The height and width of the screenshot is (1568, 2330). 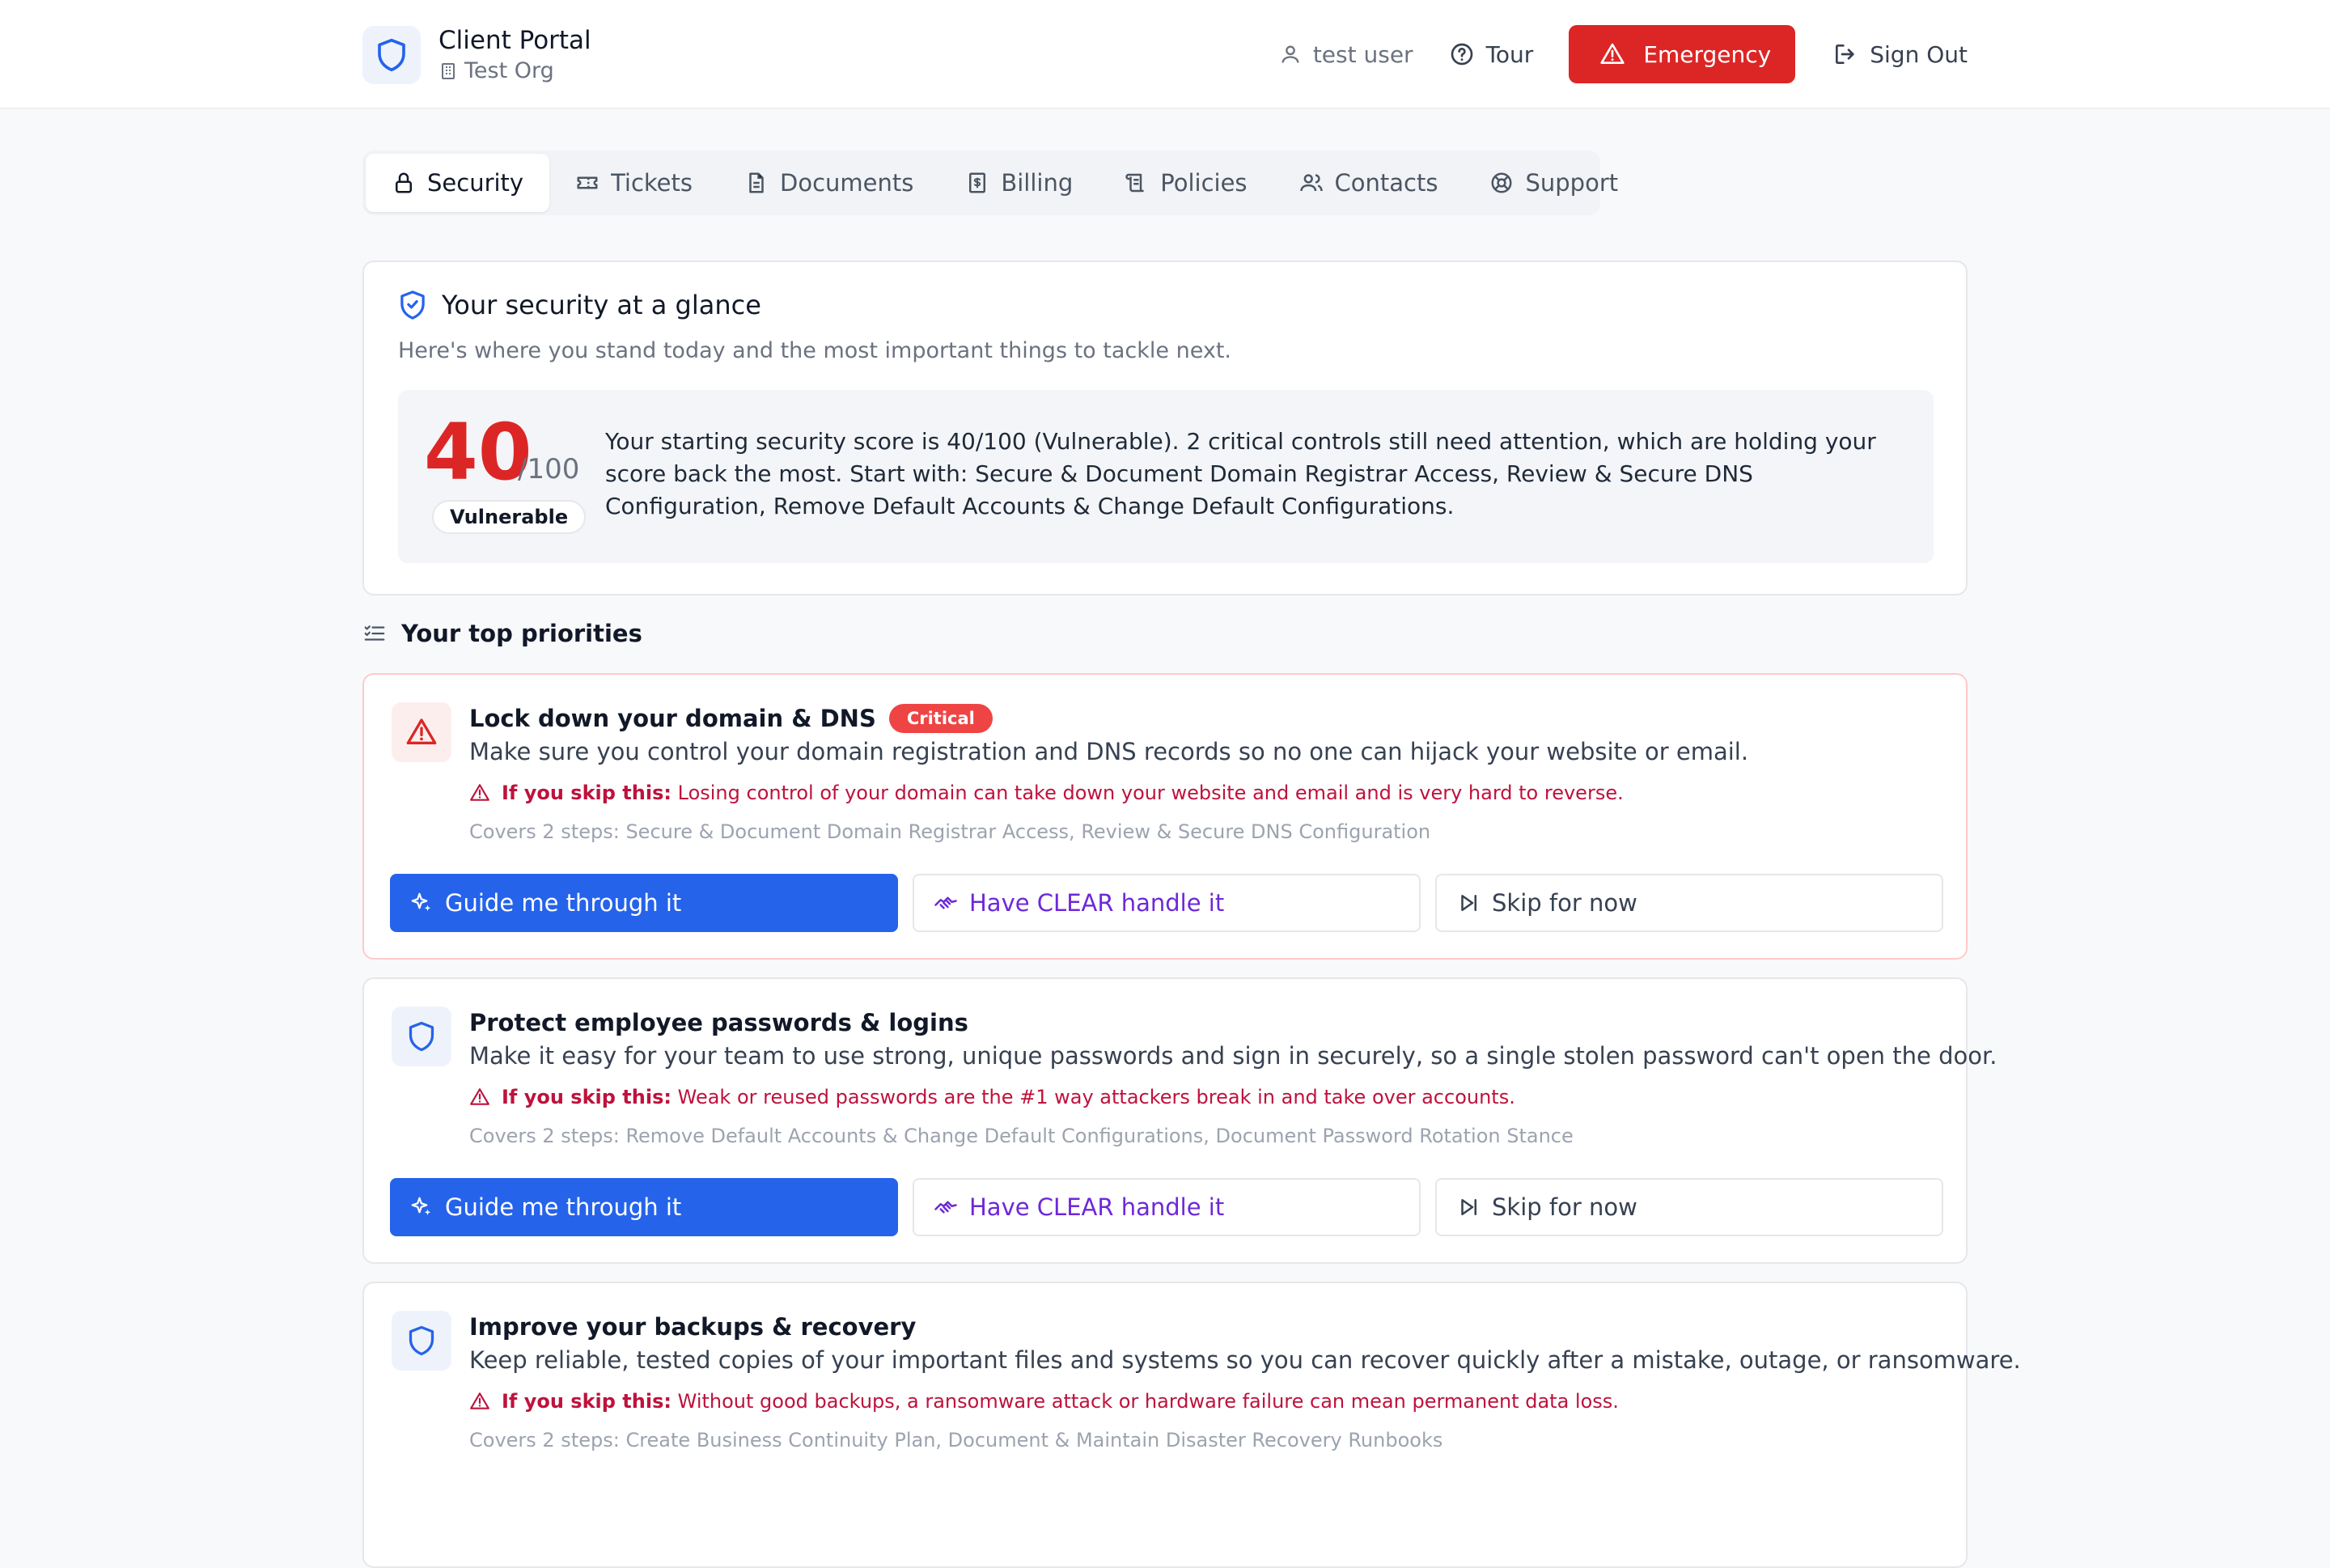 I want to click on tour-button: Tour, so click(x=1492, y=54).